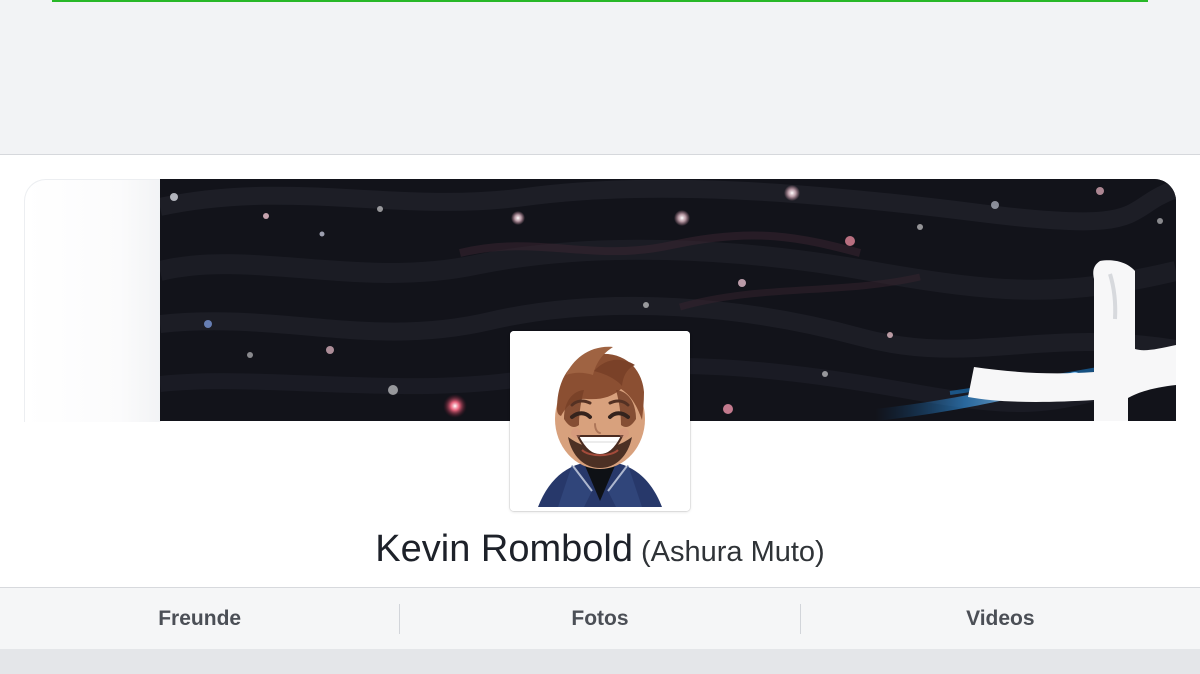 This screenshot has width=1200, height=674. I want to click on tab-friends: Freunde, so click(199, 618).